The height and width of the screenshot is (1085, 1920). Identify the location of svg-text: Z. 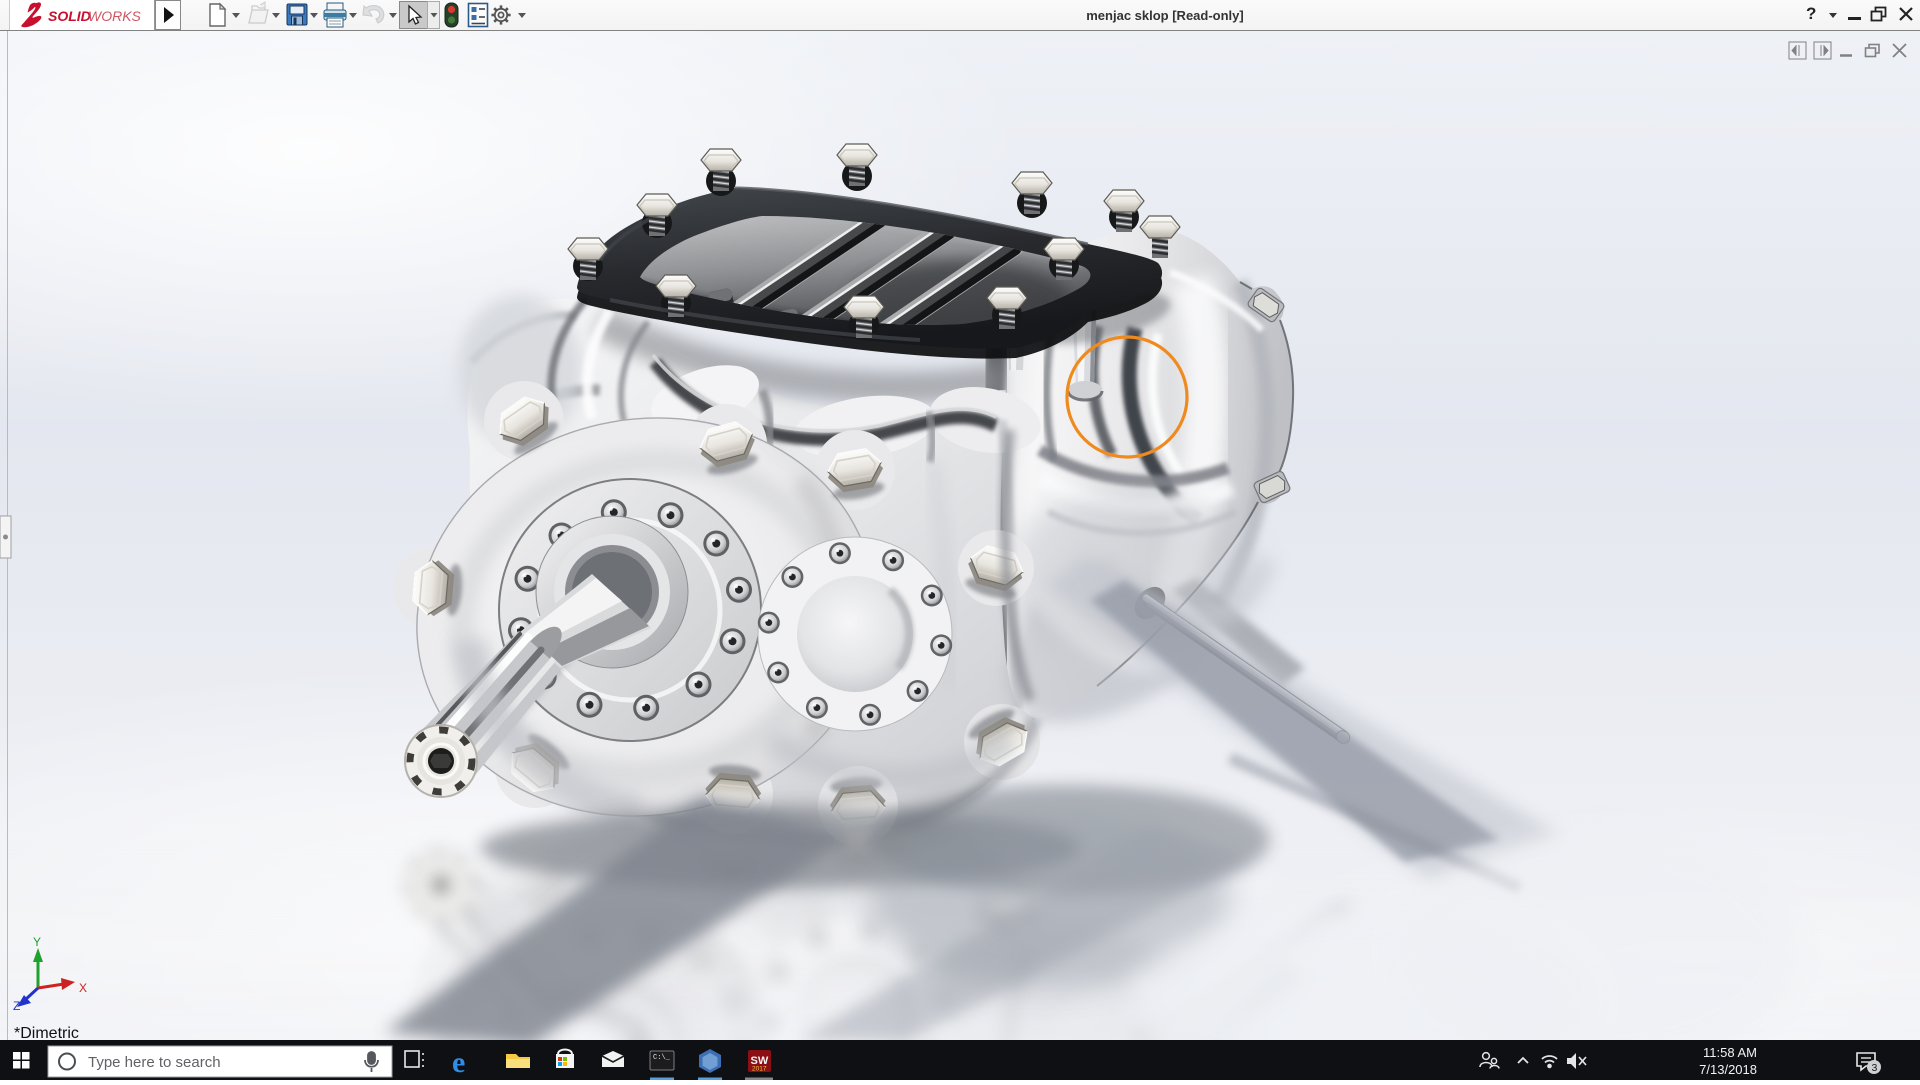
(16, 1006).